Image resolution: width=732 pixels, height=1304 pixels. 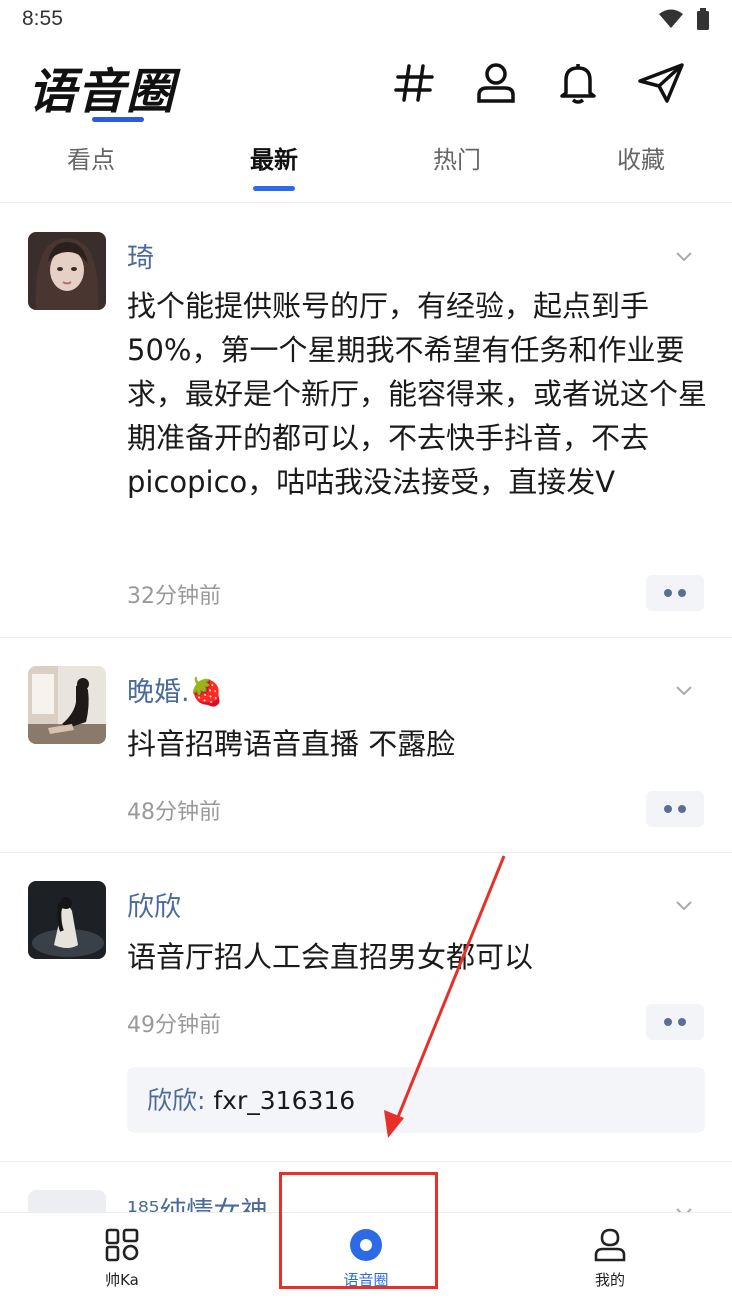 I want to click on post-username: 欣欣, so click(x=154, y=904).